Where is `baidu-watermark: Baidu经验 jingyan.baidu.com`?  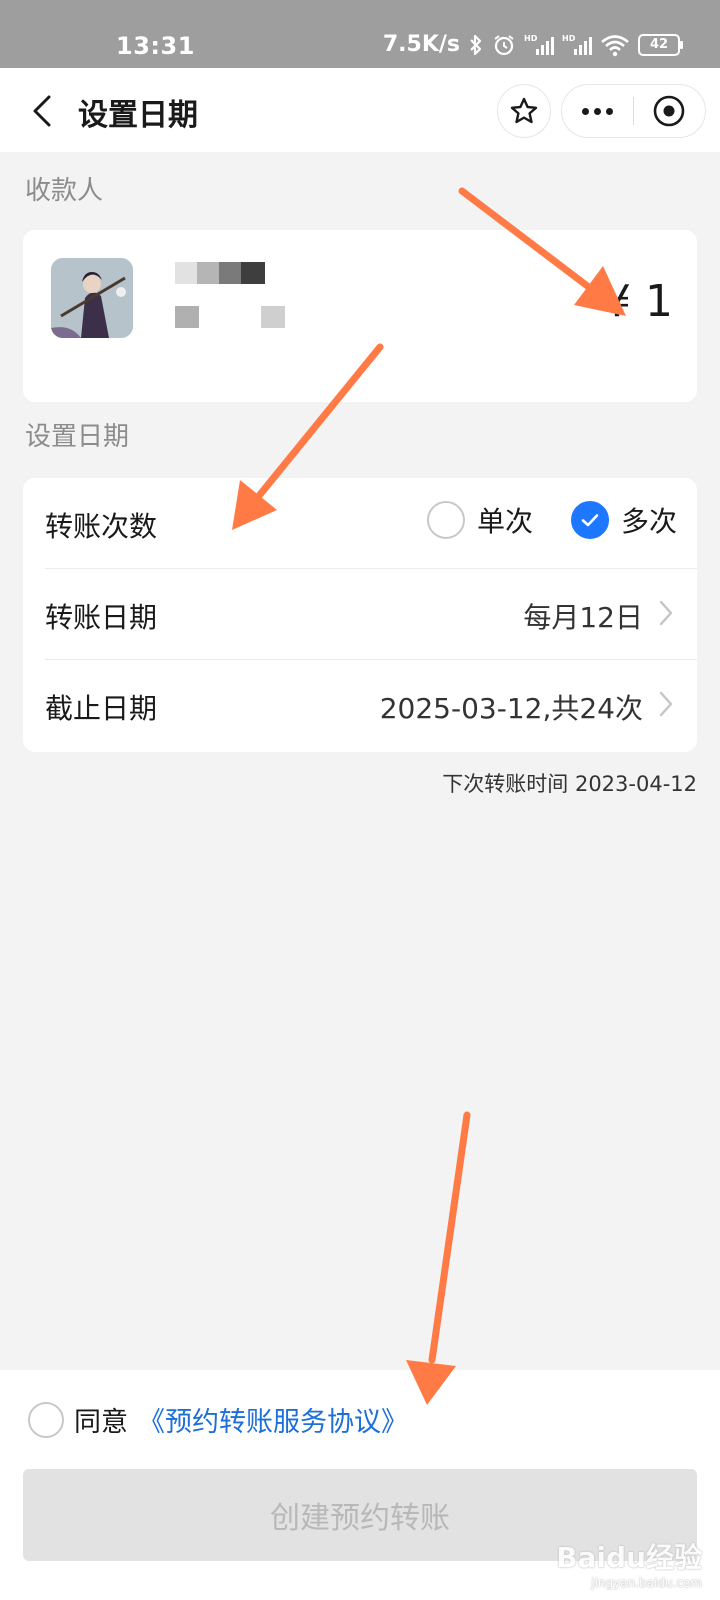
baidu-watermark: Baidu经验 jingyan.baidu.com is located at coordinates (629, 1563).